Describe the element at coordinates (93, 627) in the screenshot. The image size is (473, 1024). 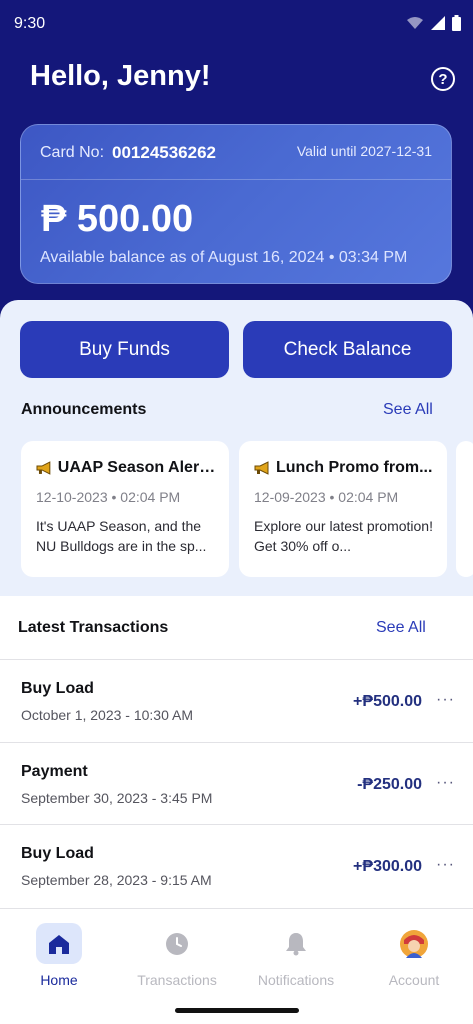
I see `latest-transactions-title: Latest Transactions` at that location.